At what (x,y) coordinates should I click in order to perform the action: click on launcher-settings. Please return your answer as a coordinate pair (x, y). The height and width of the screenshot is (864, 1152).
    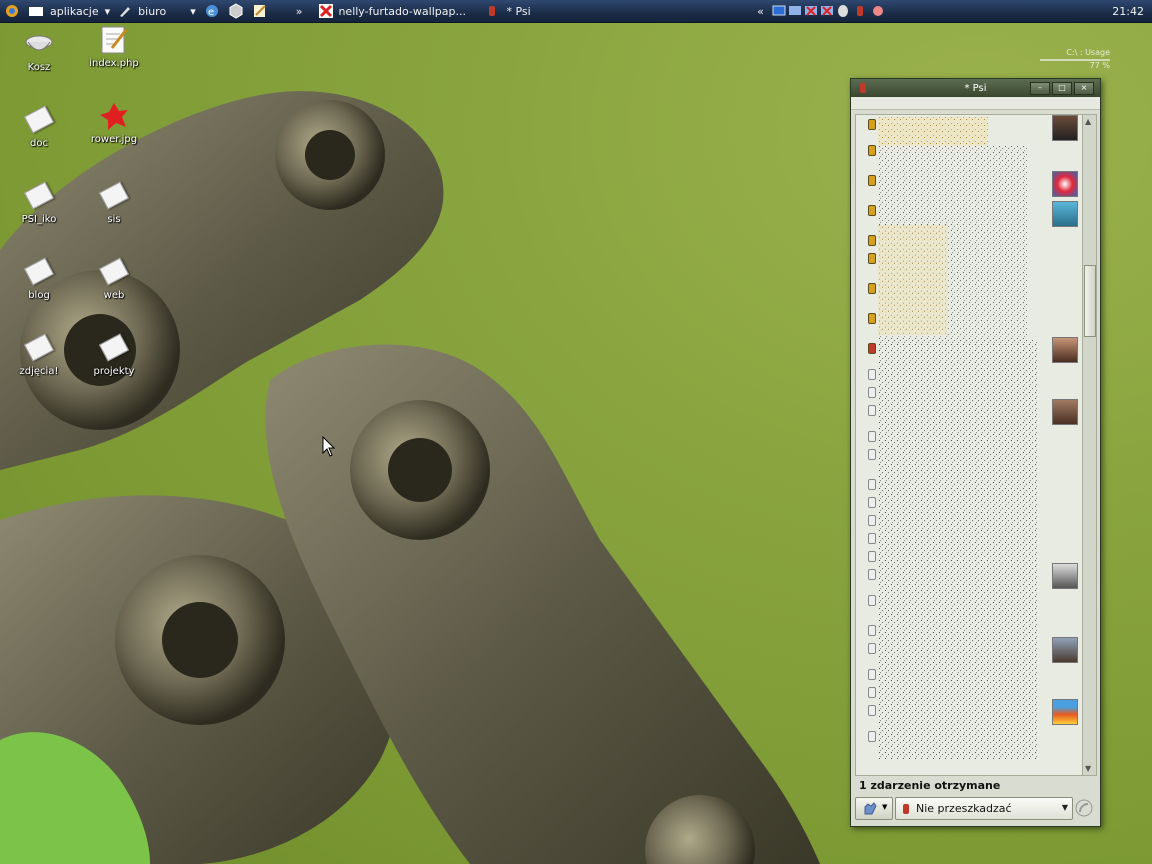
    Looking at the image, I should click on (236, 11).